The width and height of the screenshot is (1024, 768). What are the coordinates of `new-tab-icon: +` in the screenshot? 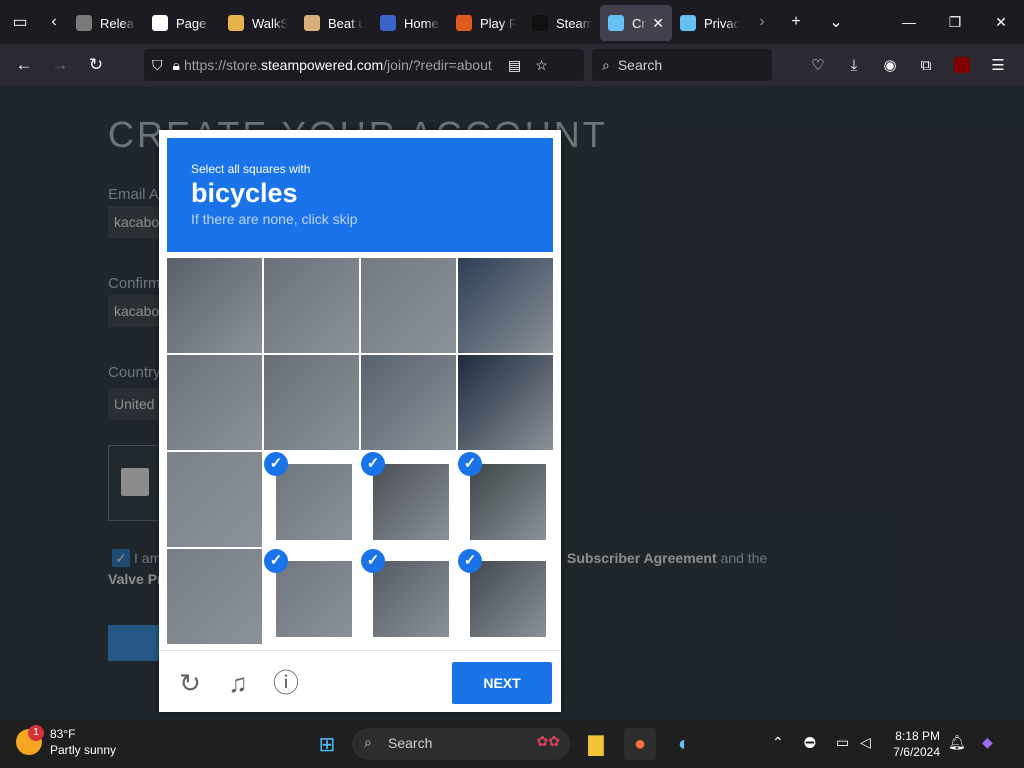 It's located at (796, 22).